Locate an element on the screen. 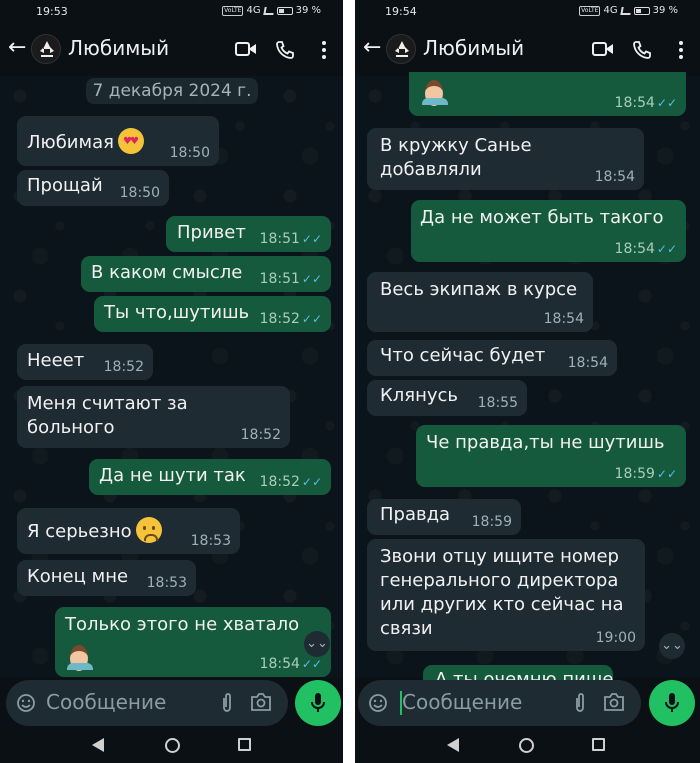  message-bubble-incoming: Весь экипаж в курсе 18:54 is located at coordinates (480, 302).